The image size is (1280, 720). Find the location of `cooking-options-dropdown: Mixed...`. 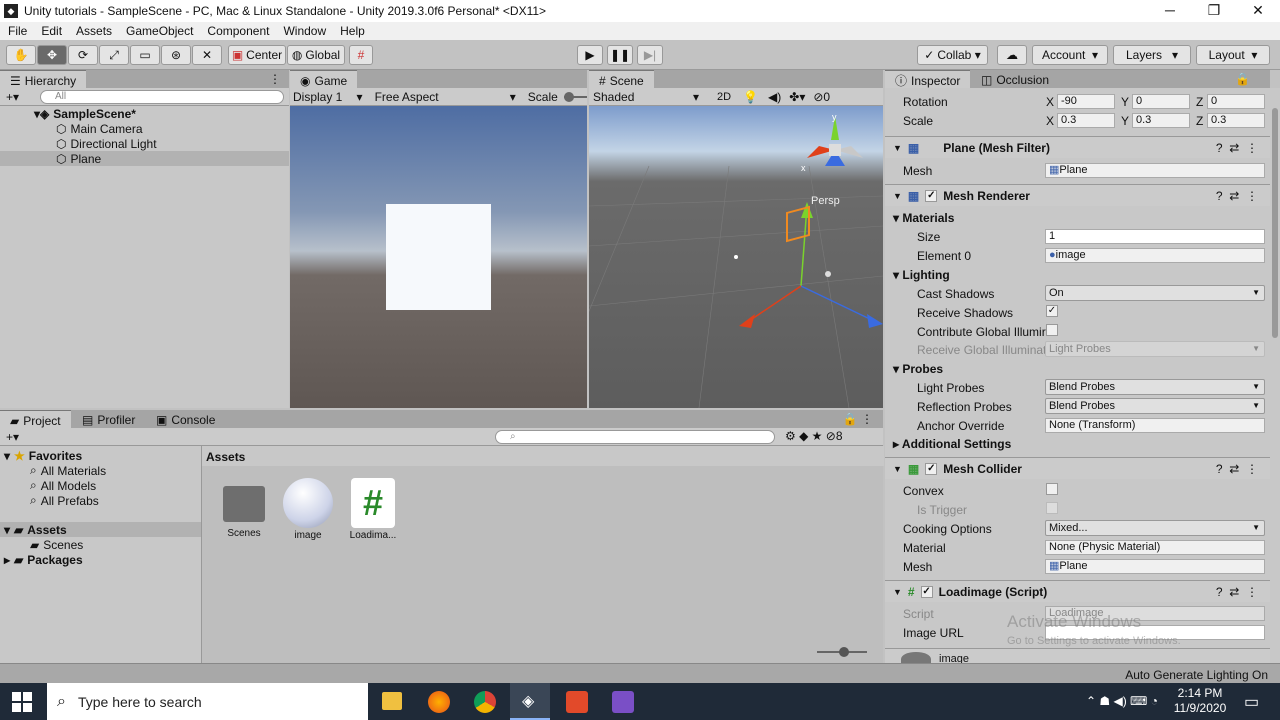

cooking-options-dropdown: Mixed... is located at coordinates (1155, 528).